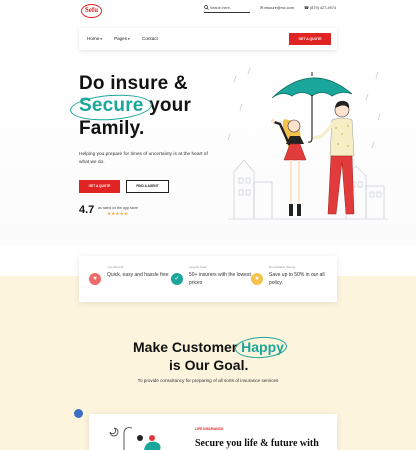 Image resolution: width=416 pixels, height=450 pixels. Describe the element at coordinates (87, 210) in the screenshot. I see `rating-value: 4.7` at that location.